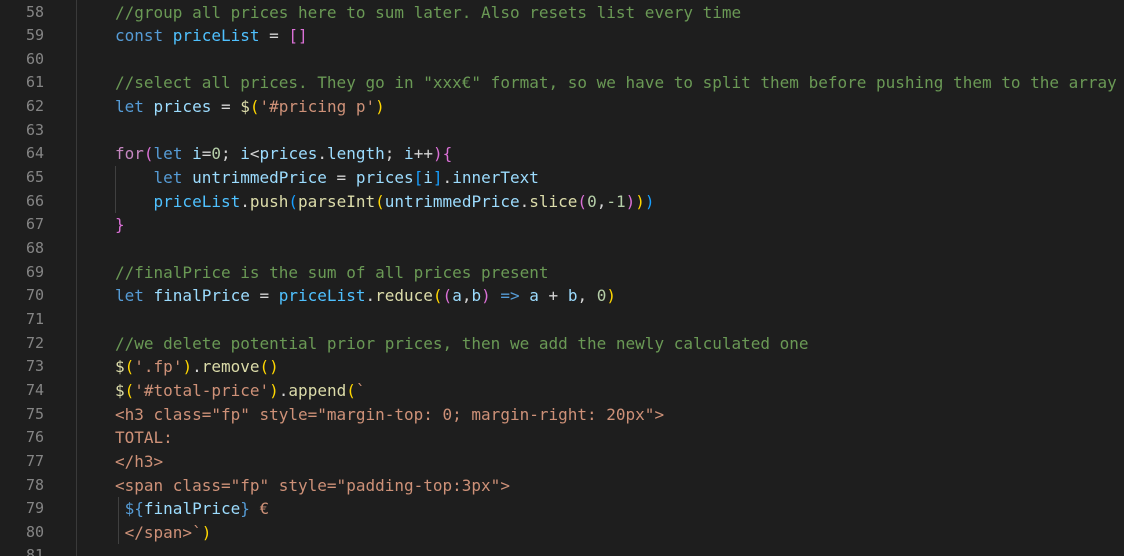 This screenshot has width=1124, height=556. Describe the element at coordinates (34, 82) in the screenshot. I see `line-number: 61` at that location.